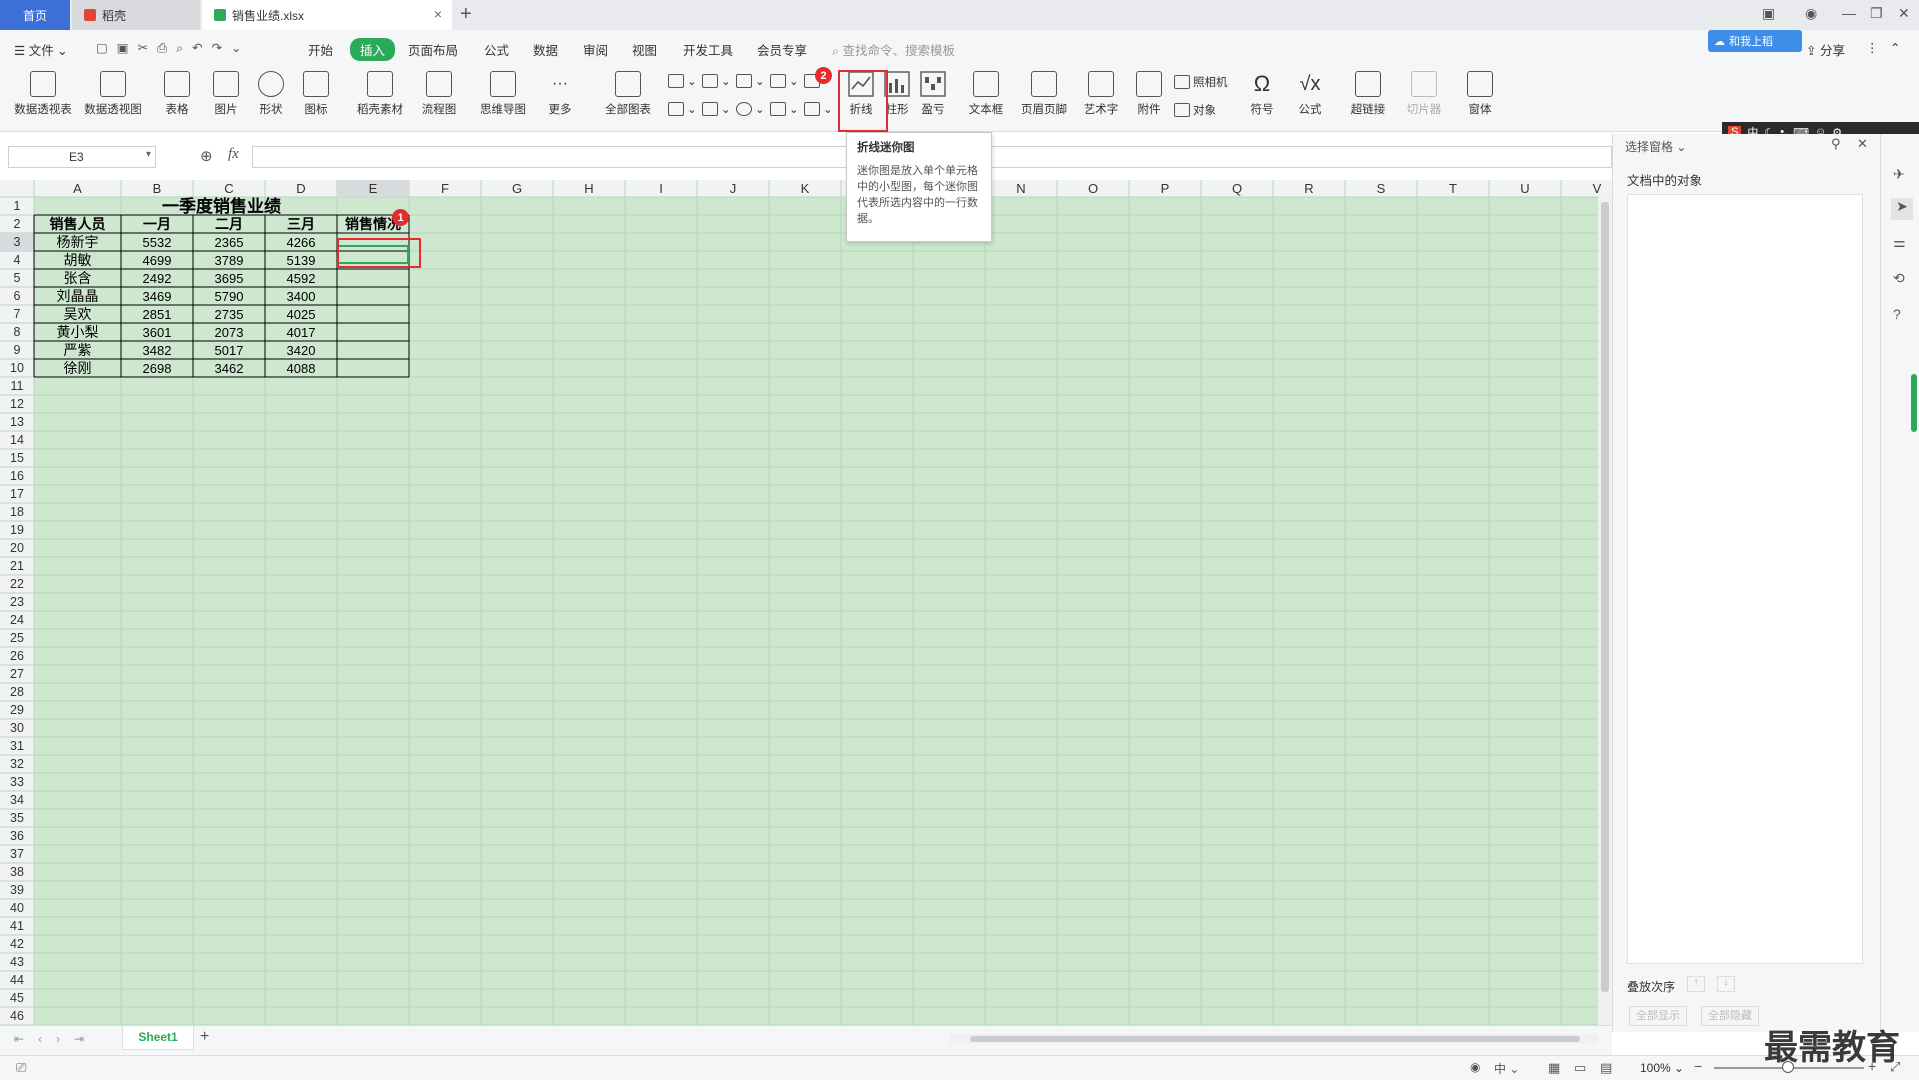 This screenshot has width=1919, height=1080. Describe the element at coordinates (77, 188) in the screenshot. I see `column-header-A: A` at that location.